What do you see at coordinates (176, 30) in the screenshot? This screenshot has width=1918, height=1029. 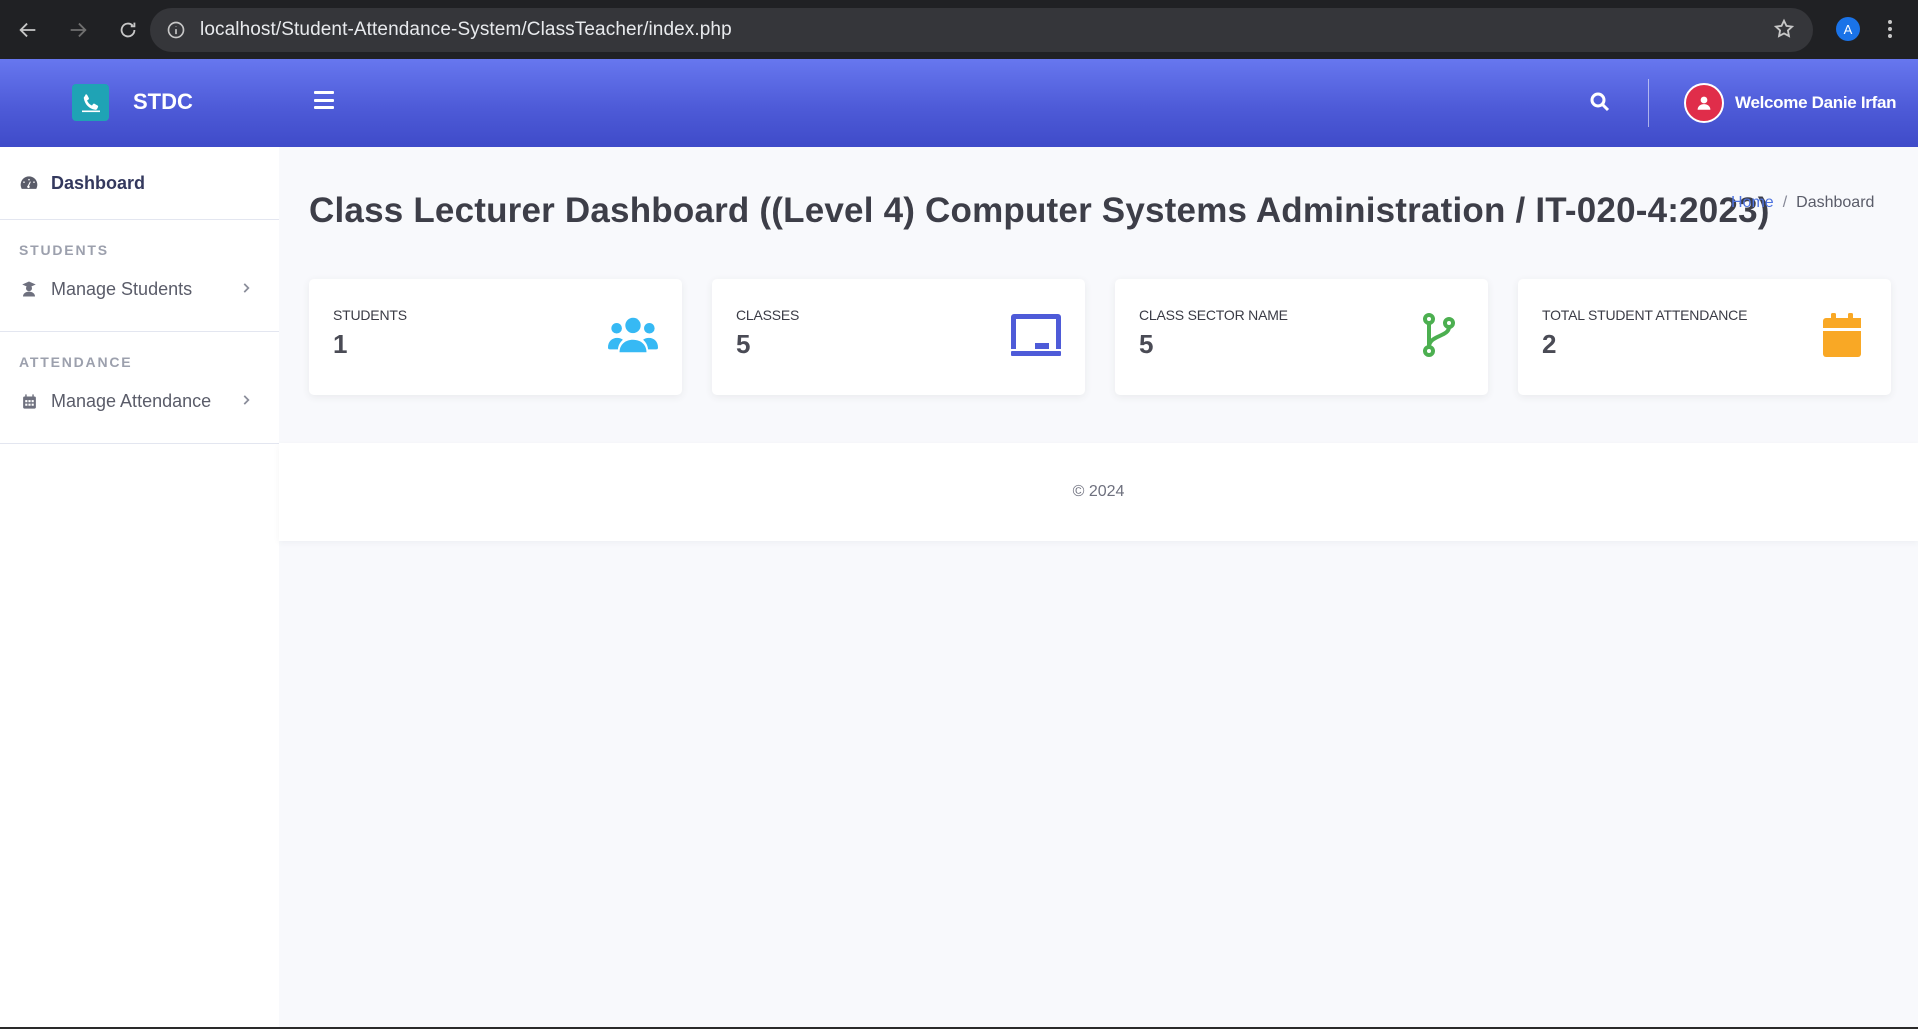 I see `site-info-icon` at bounding box center [176, 30].